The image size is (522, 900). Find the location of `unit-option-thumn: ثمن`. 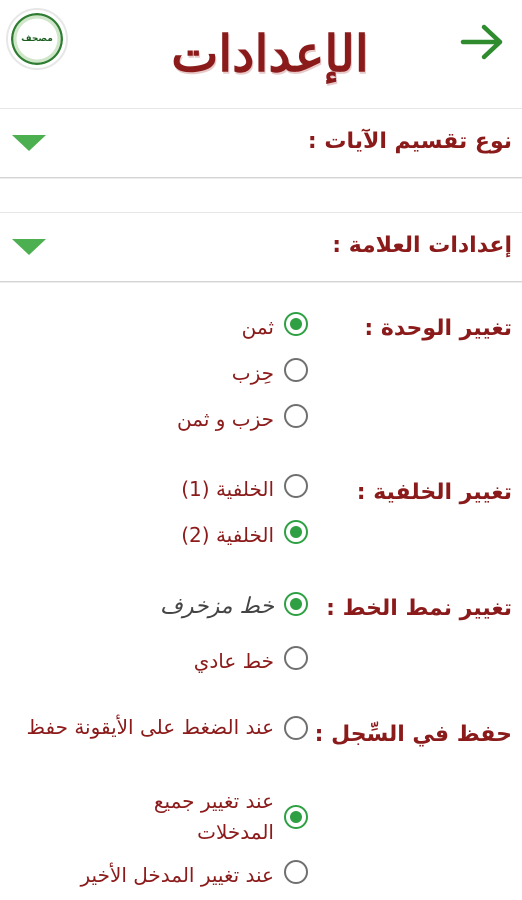

unit-option-thumn: ثمن is located at coordinates (275, 327).